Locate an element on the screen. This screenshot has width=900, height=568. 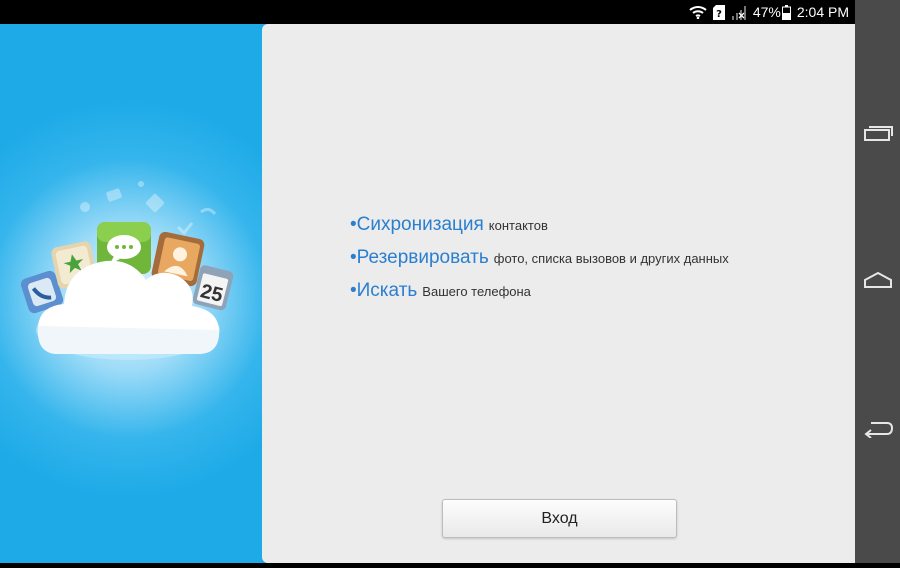
status-icons: ? 47% 2:04 PM is located at coordinates (769, 12).